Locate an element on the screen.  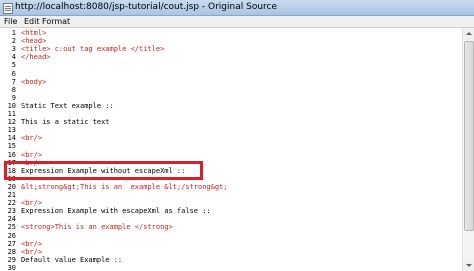
code-line: <title> c:out tag example </title> is located at coordinates (93, 49).